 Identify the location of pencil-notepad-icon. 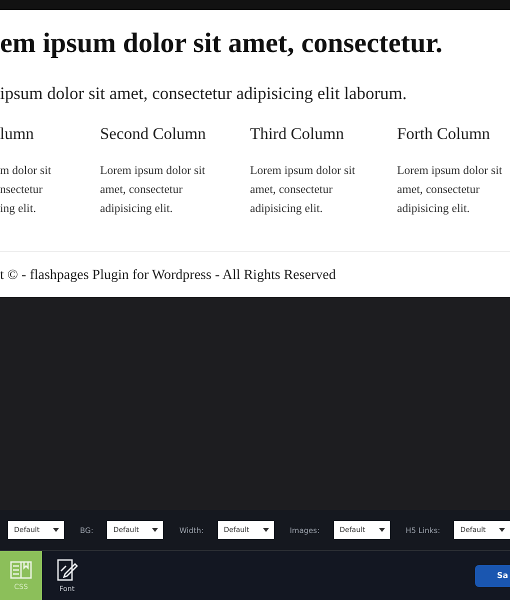
(67, 569).